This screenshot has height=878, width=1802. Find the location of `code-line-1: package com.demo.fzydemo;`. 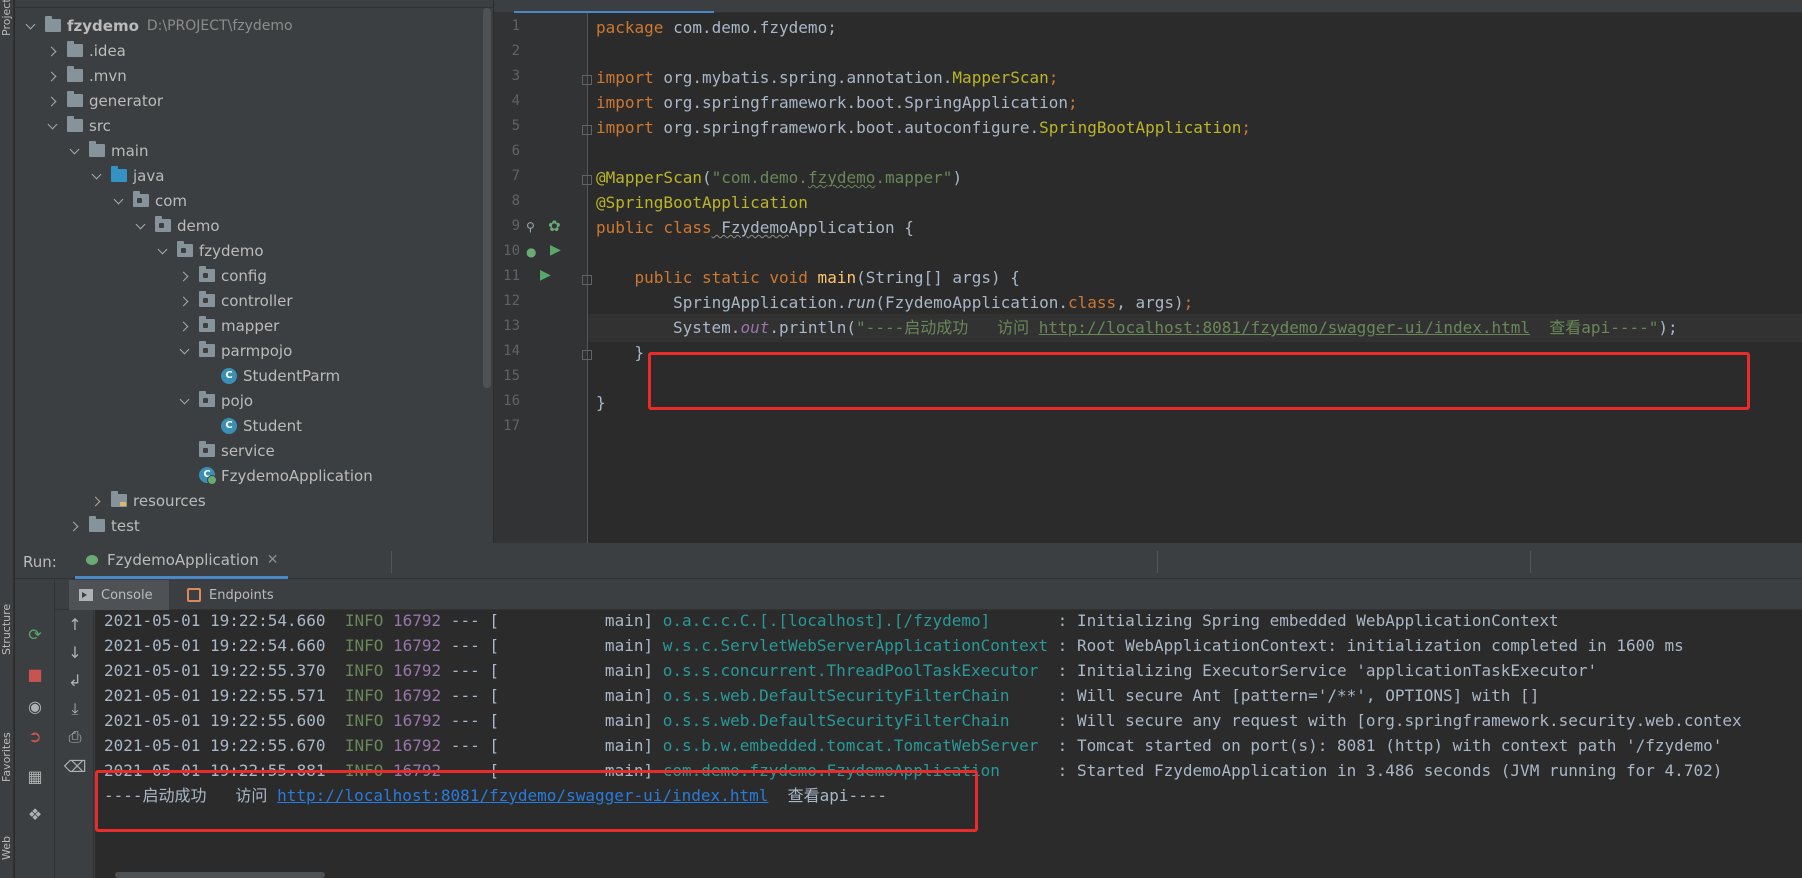

code-line-1: package com.demo.fzydemo; is located at coordinates (716, 28).